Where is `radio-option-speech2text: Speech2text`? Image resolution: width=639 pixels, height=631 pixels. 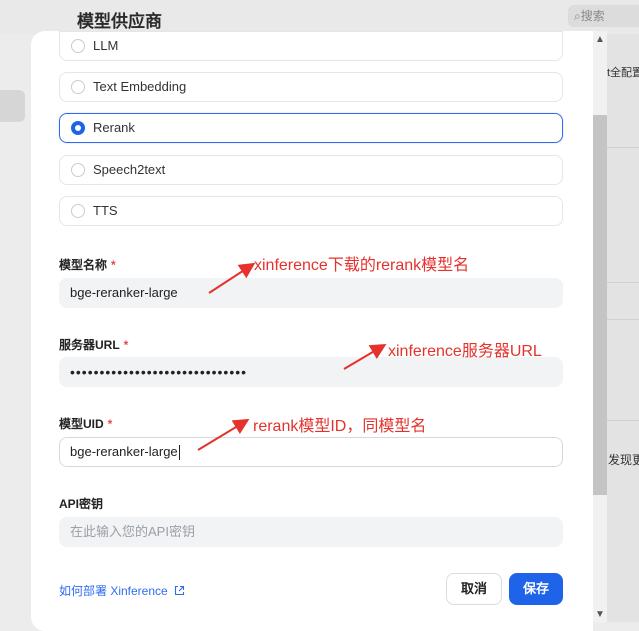 radio-option-speech2text: Speech2text is located at coordinates (311, 170).